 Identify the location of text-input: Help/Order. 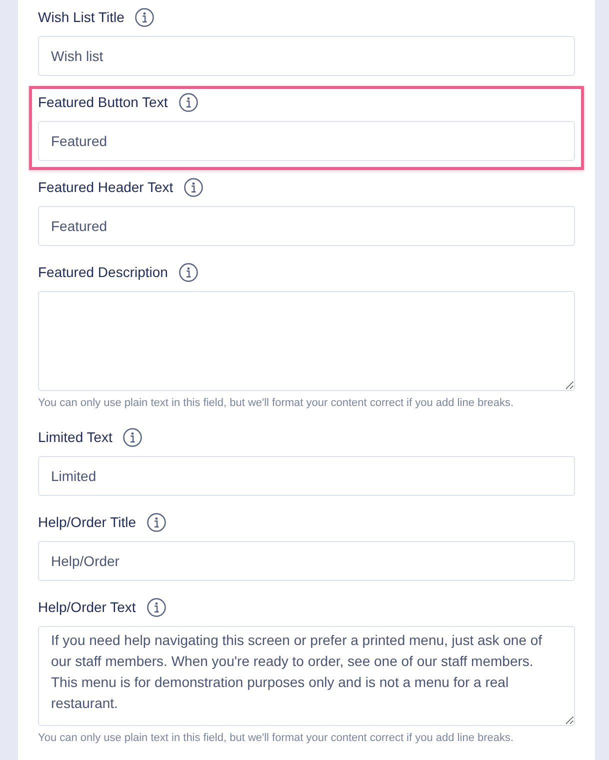
(306, 561).